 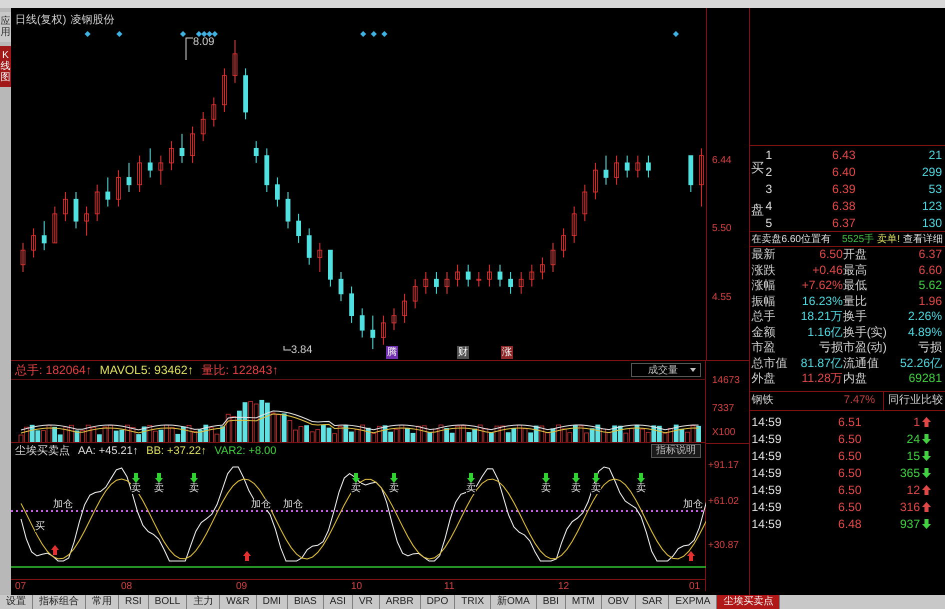 What do you see at coordinates (855, 301) in the screenshot?
I see `quote-label: 量比` at bounding box center [855, 301].